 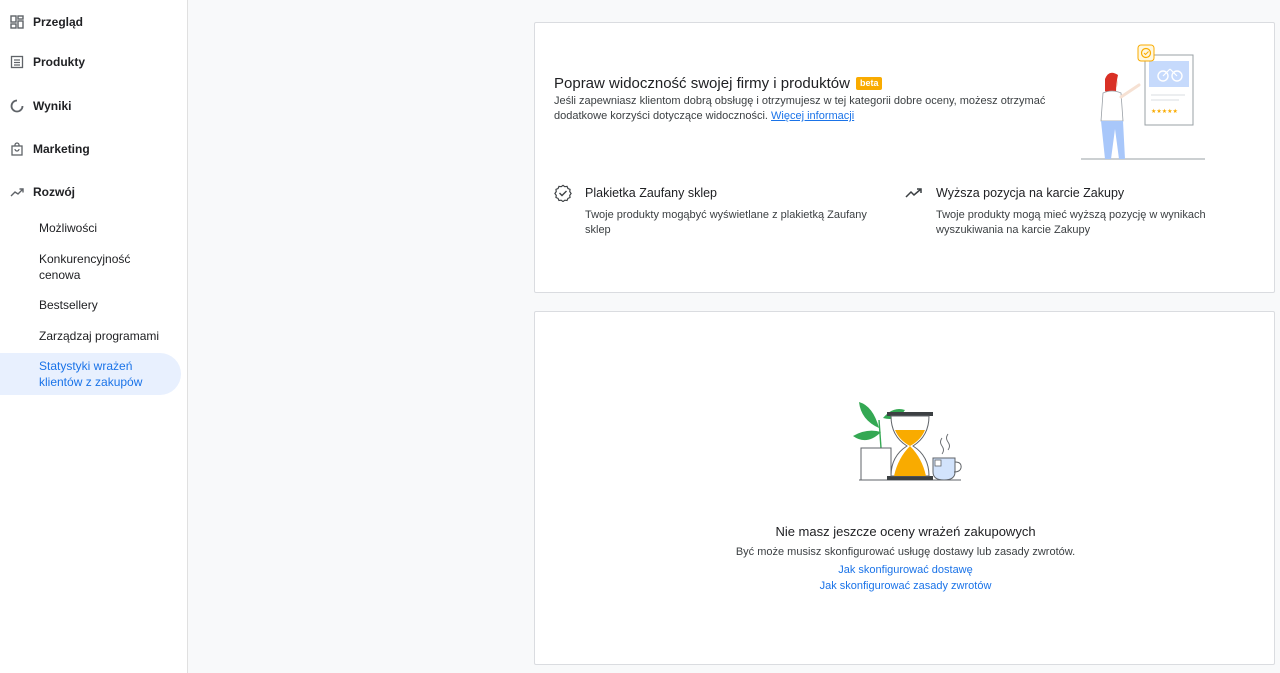 What do you see at coordinates (905, 531) in the screenshot?
I see `empty-state-title: Nie masz jeszcze oceny wrażeń zakupowych` at bounding box center [905, 531].